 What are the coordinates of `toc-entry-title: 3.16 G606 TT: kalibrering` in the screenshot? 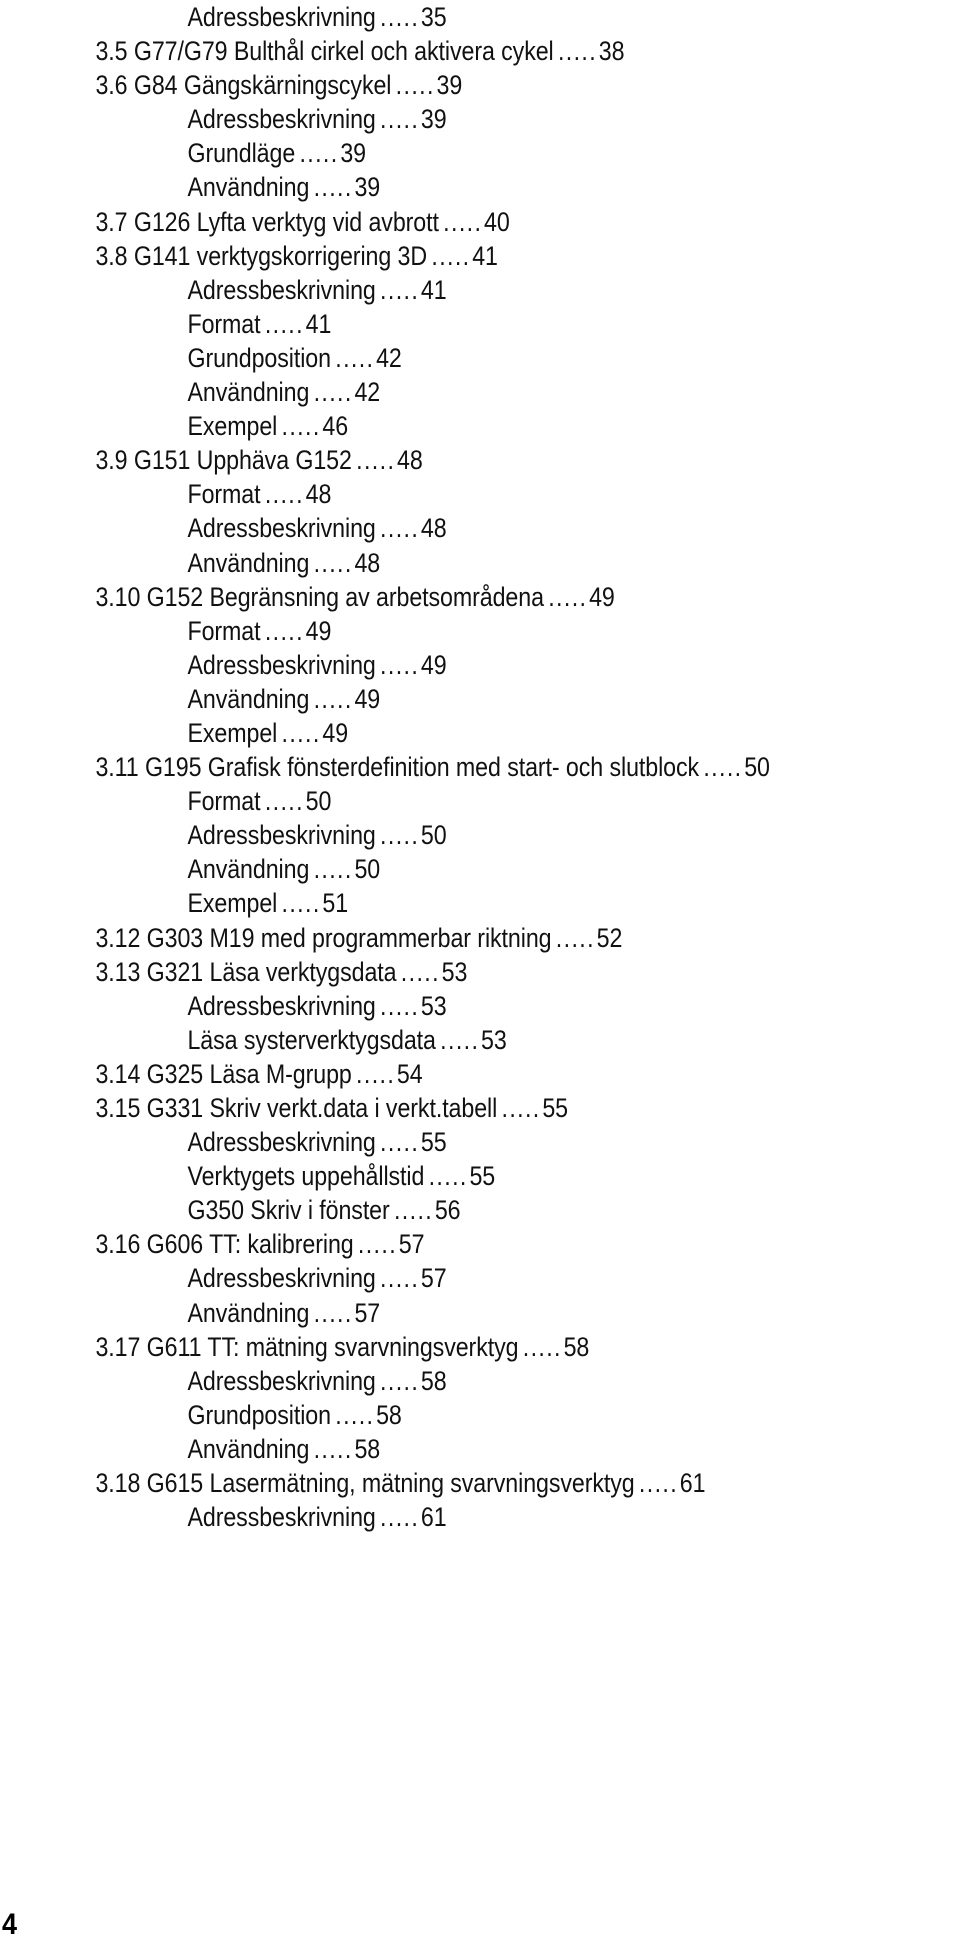 It's located at (224, 1244).